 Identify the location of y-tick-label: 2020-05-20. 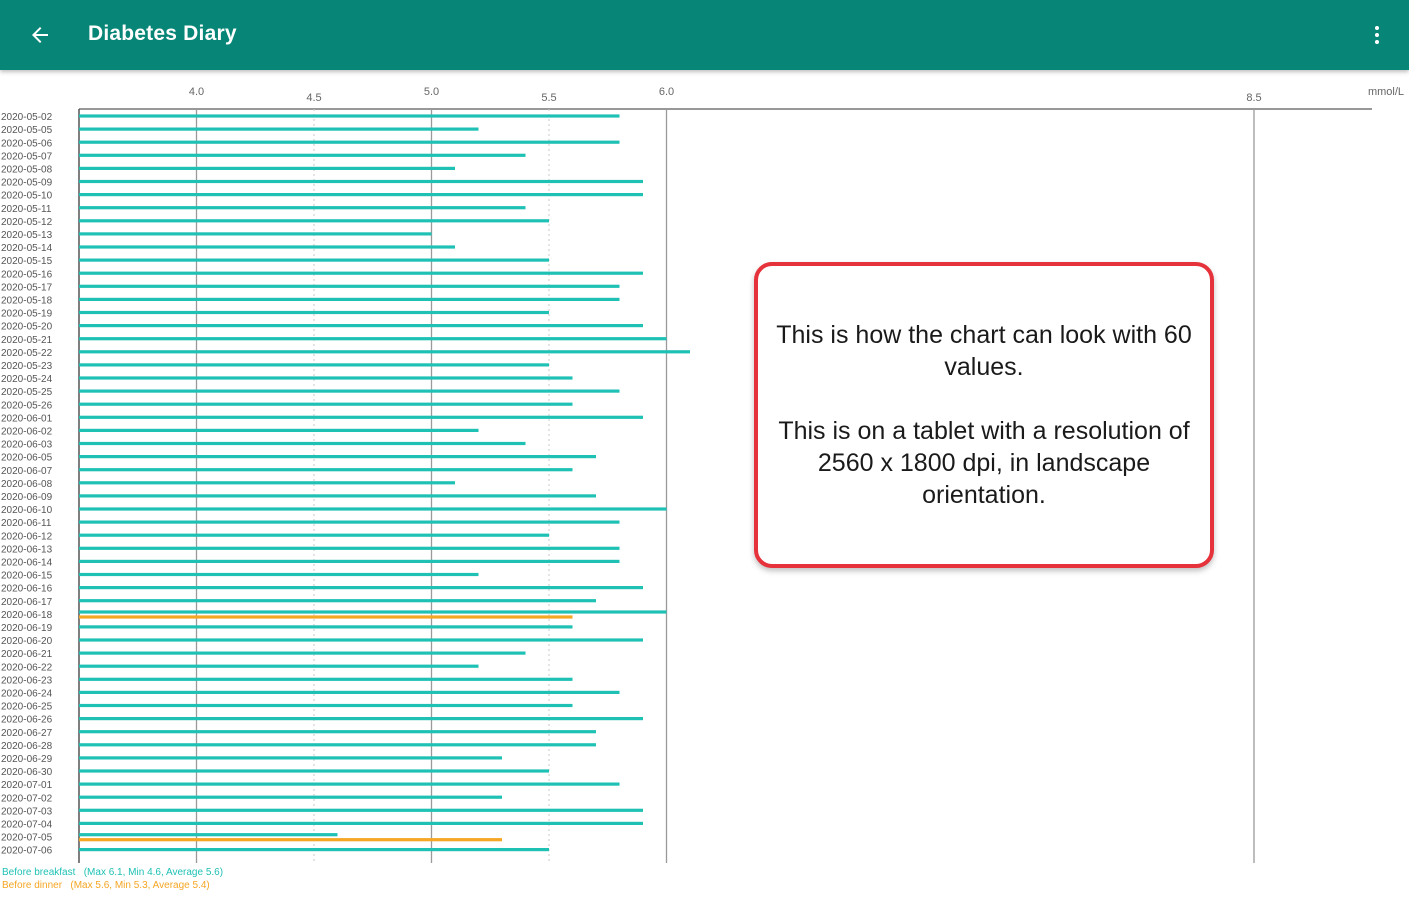
(27, 327).